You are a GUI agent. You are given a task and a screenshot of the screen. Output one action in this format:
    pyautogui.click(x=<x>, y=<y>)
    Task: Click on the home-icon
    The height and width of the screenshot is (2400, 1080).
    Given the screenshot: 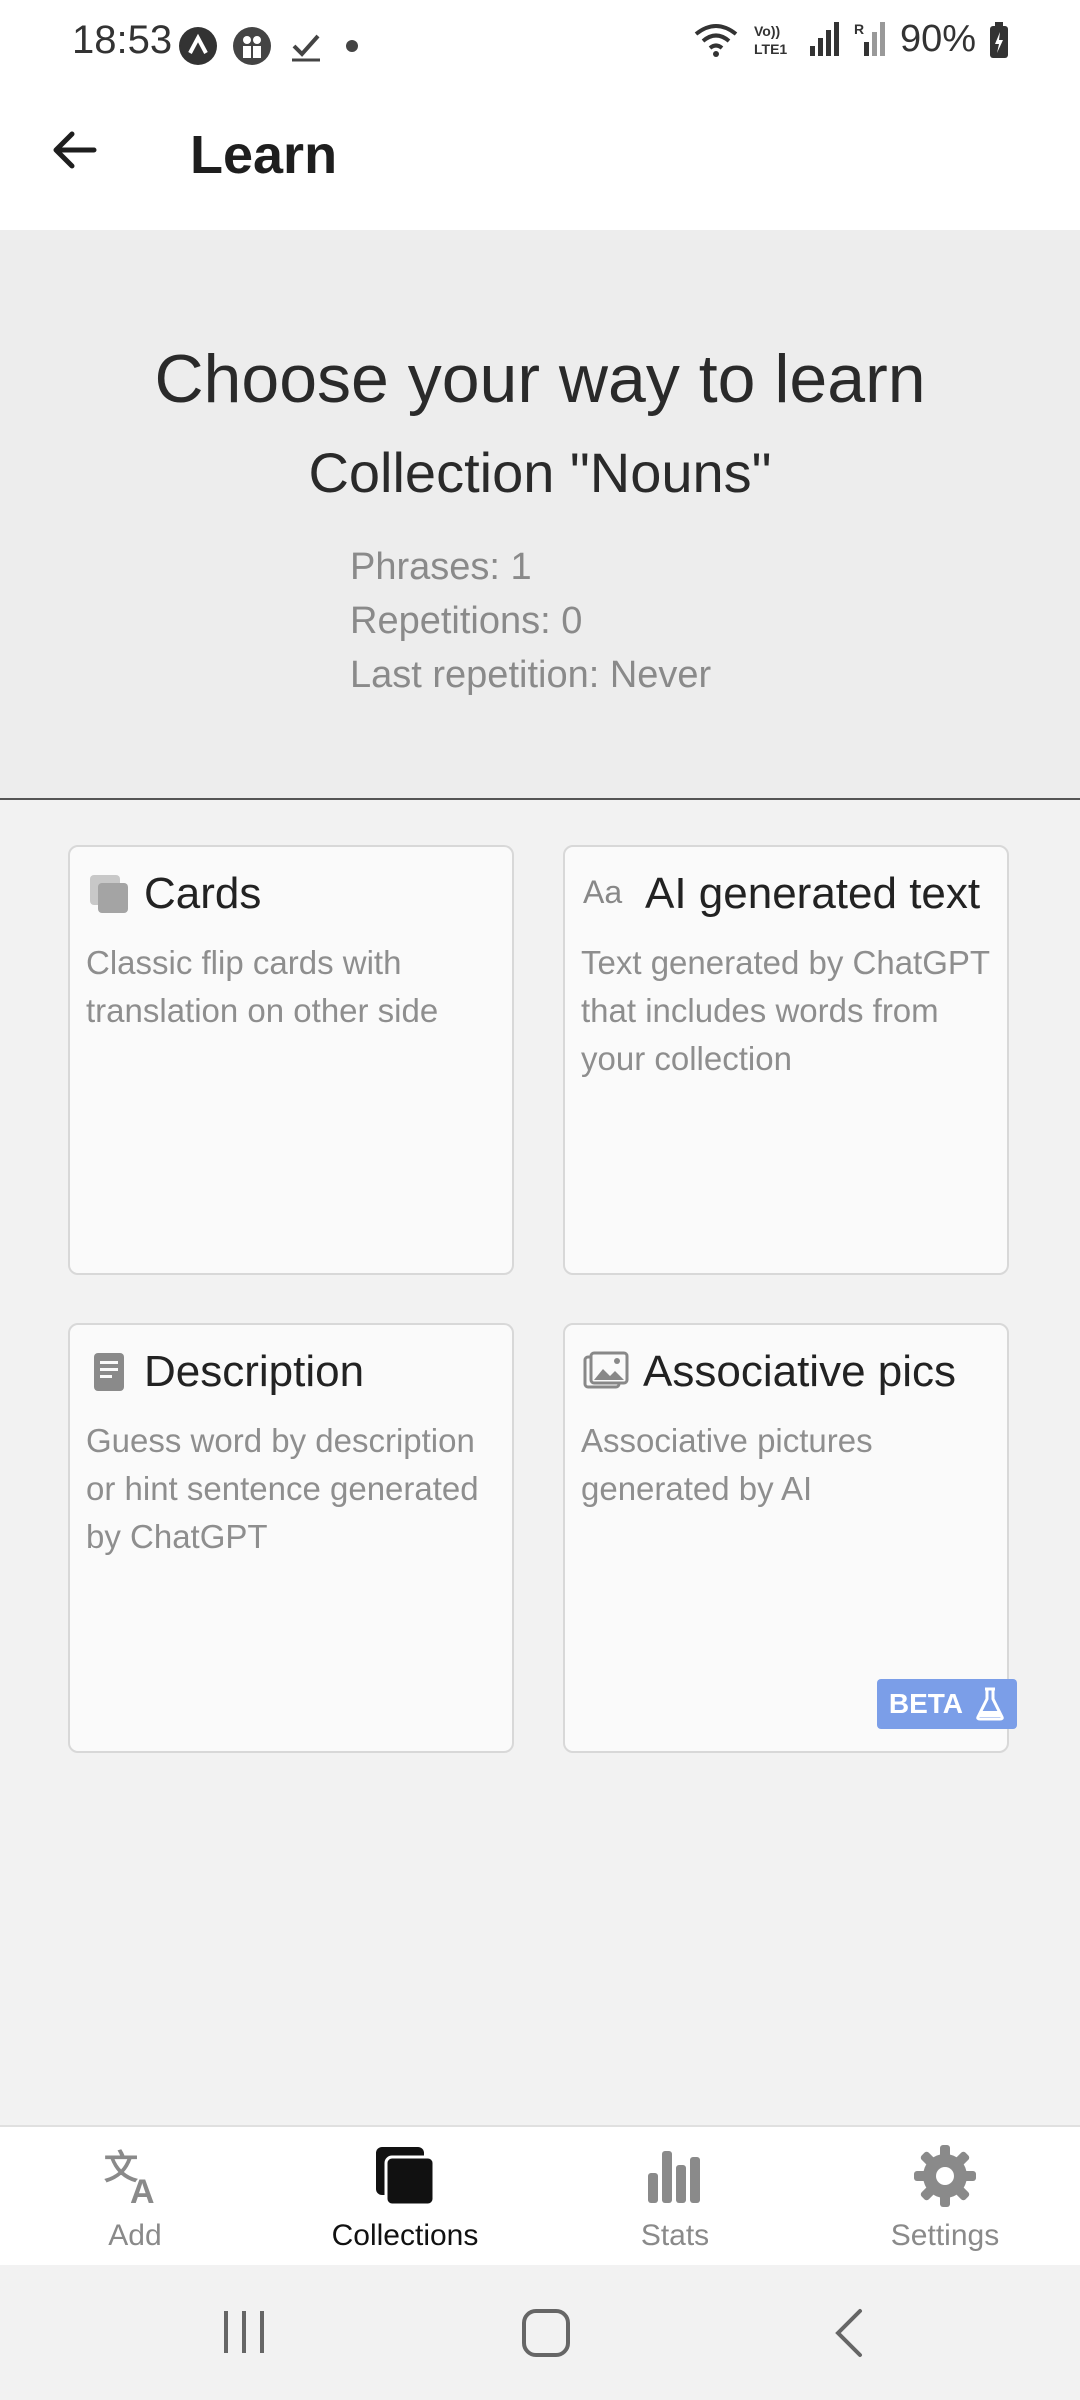 What is the action you would take?
    pyautogui.click(x=546, y=2333)
    